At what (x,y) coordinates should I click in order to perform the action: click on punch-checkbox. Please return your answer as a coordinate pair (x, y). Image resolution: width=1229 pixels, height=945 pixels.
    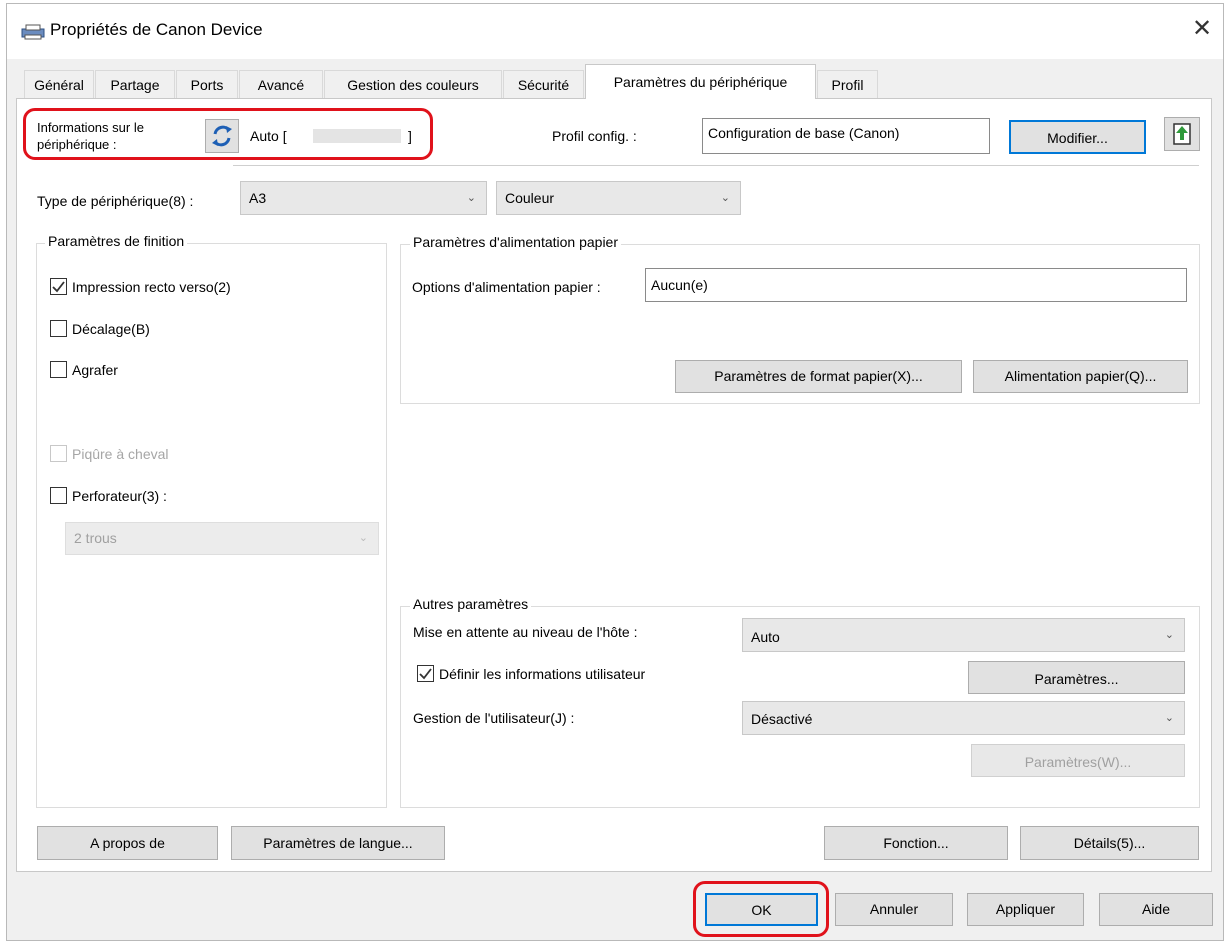
    Looking at the image, I should click on (58, 495).